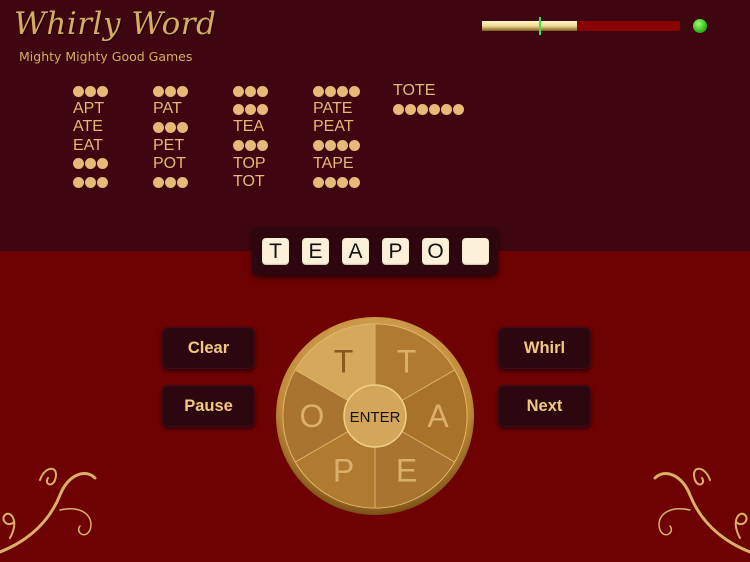 This screenshot has height=562, width=750. I want to click on ornament-bottom-left, so click(48, 510).